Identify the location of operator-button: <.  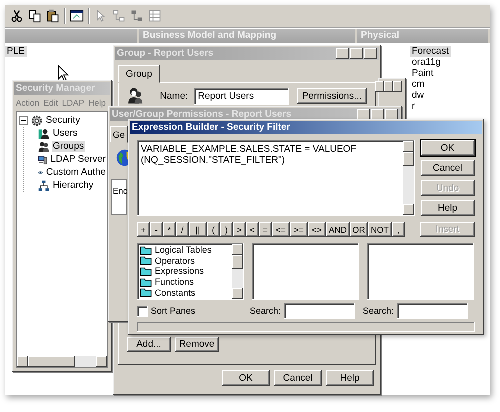
(252, 229).